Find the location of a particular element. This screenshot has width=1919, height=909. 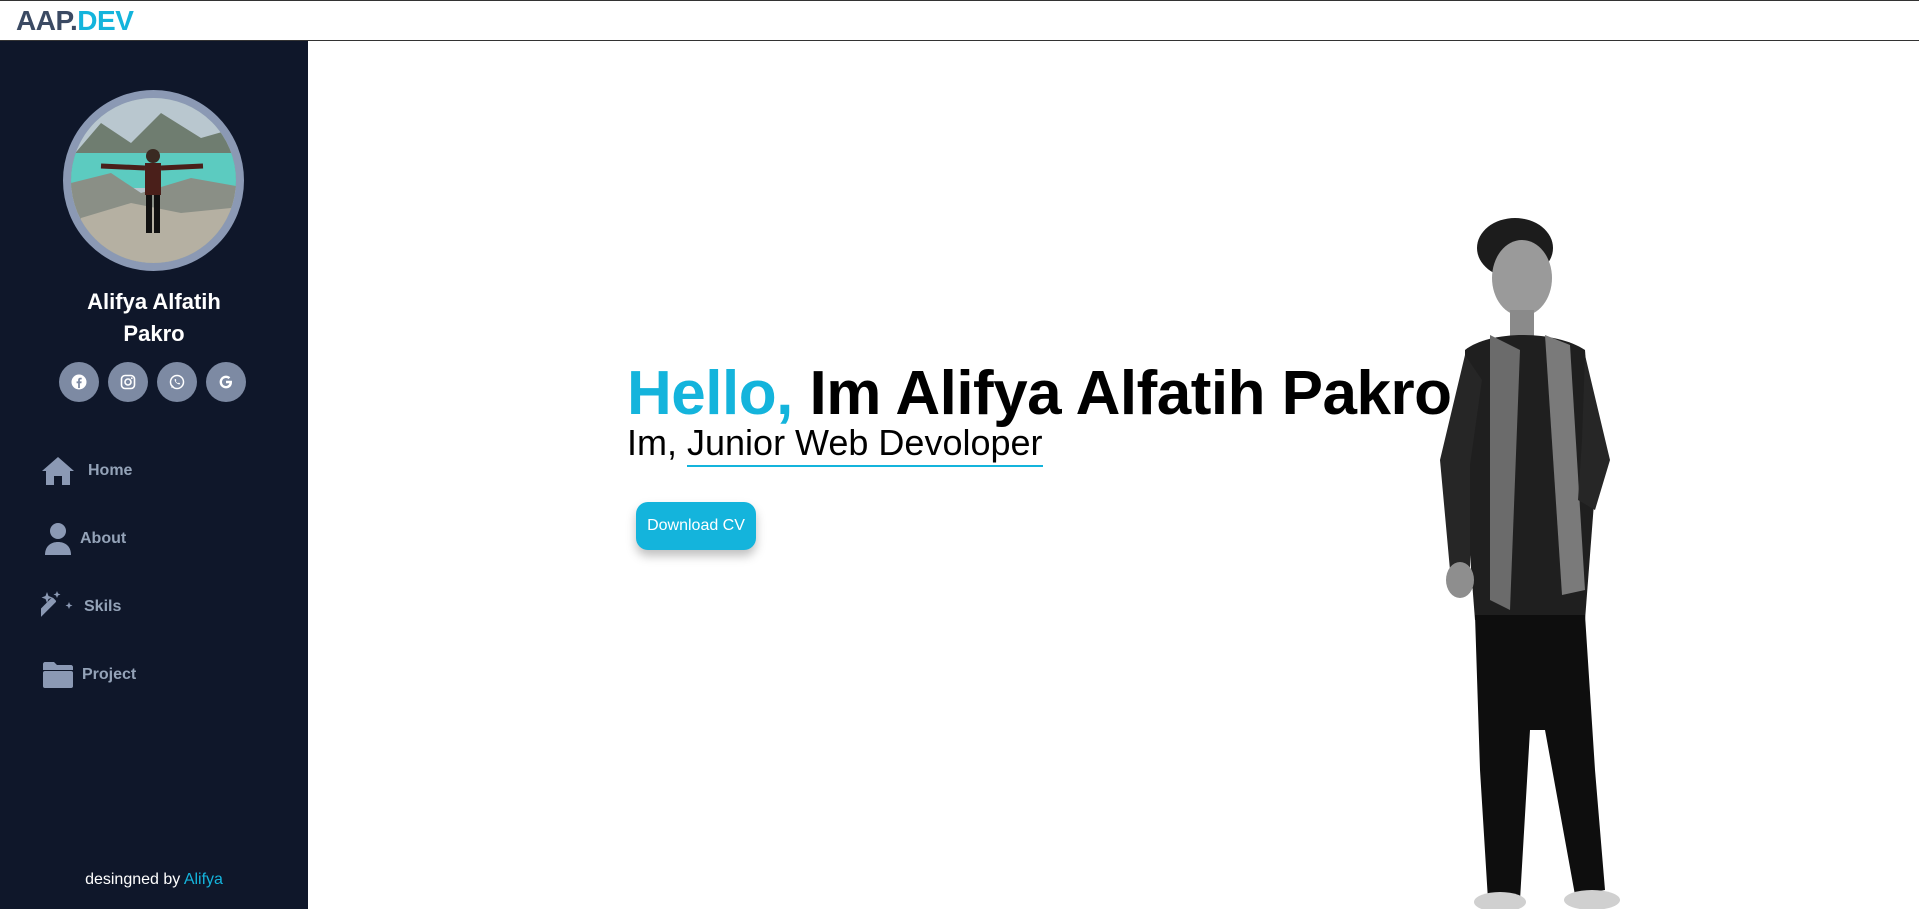

sidebar-item-home: Home is located at coordinates (85, 471).